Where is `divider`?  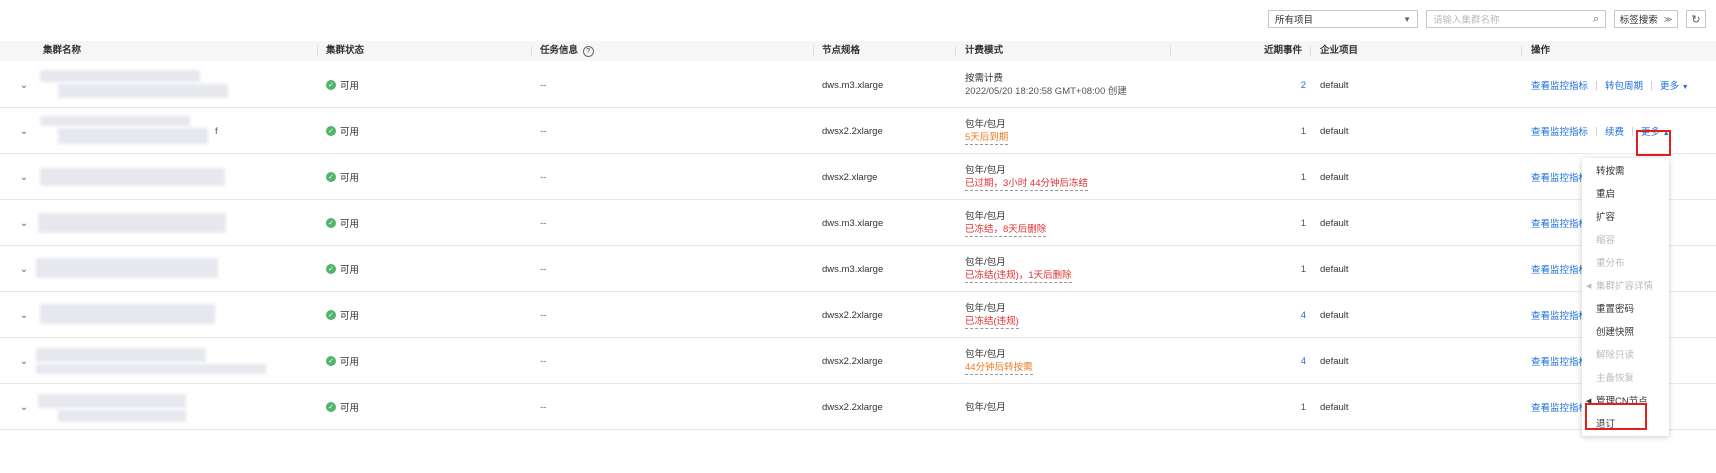
divider is located at coordinates (1652, 85).